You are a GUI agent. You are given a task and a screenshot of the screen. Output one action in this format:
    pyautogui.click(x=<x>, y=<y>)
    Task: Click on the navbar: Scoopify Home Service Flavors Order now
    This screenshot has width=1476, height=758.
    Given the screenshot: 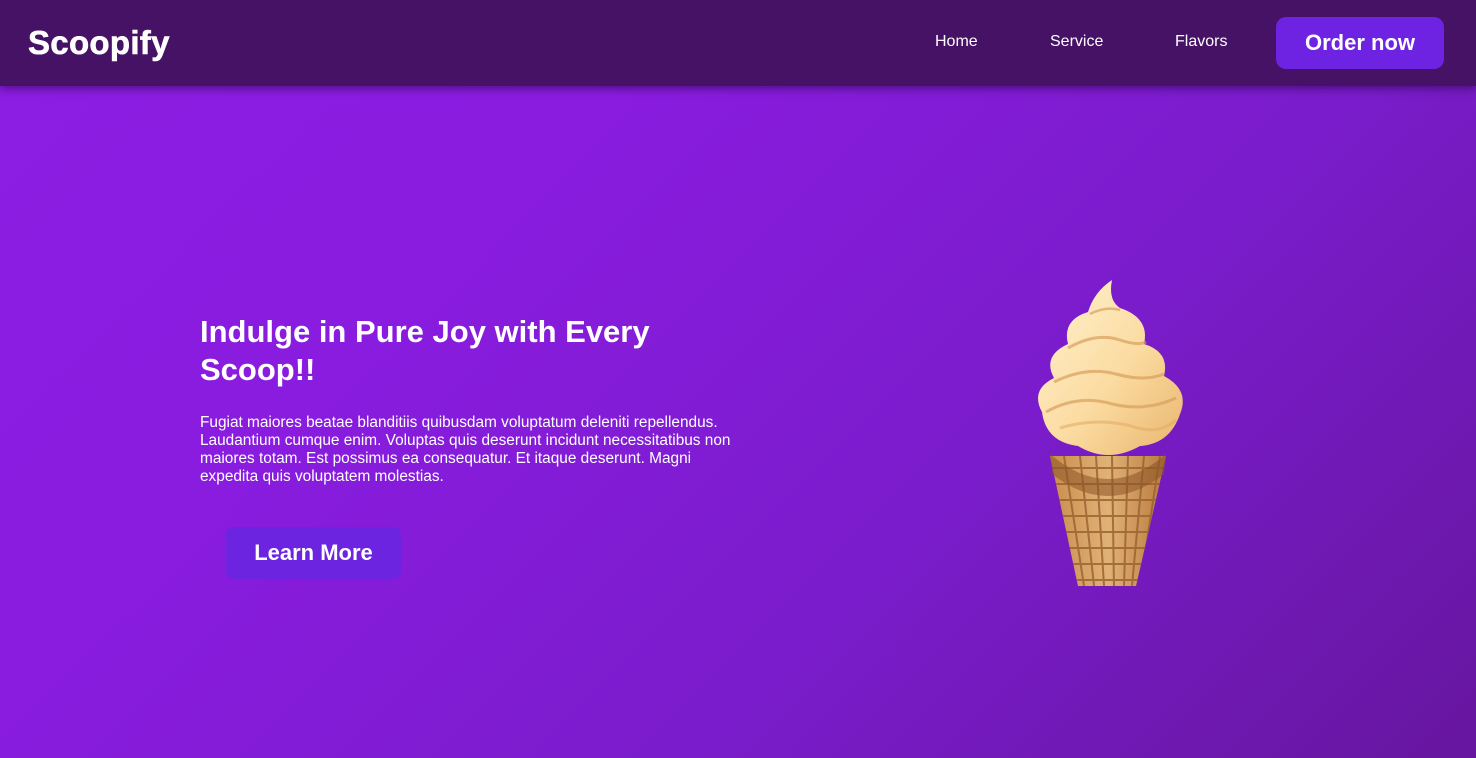 What is the action you would take?
    pyautogui.click(x=738, y=43)
    